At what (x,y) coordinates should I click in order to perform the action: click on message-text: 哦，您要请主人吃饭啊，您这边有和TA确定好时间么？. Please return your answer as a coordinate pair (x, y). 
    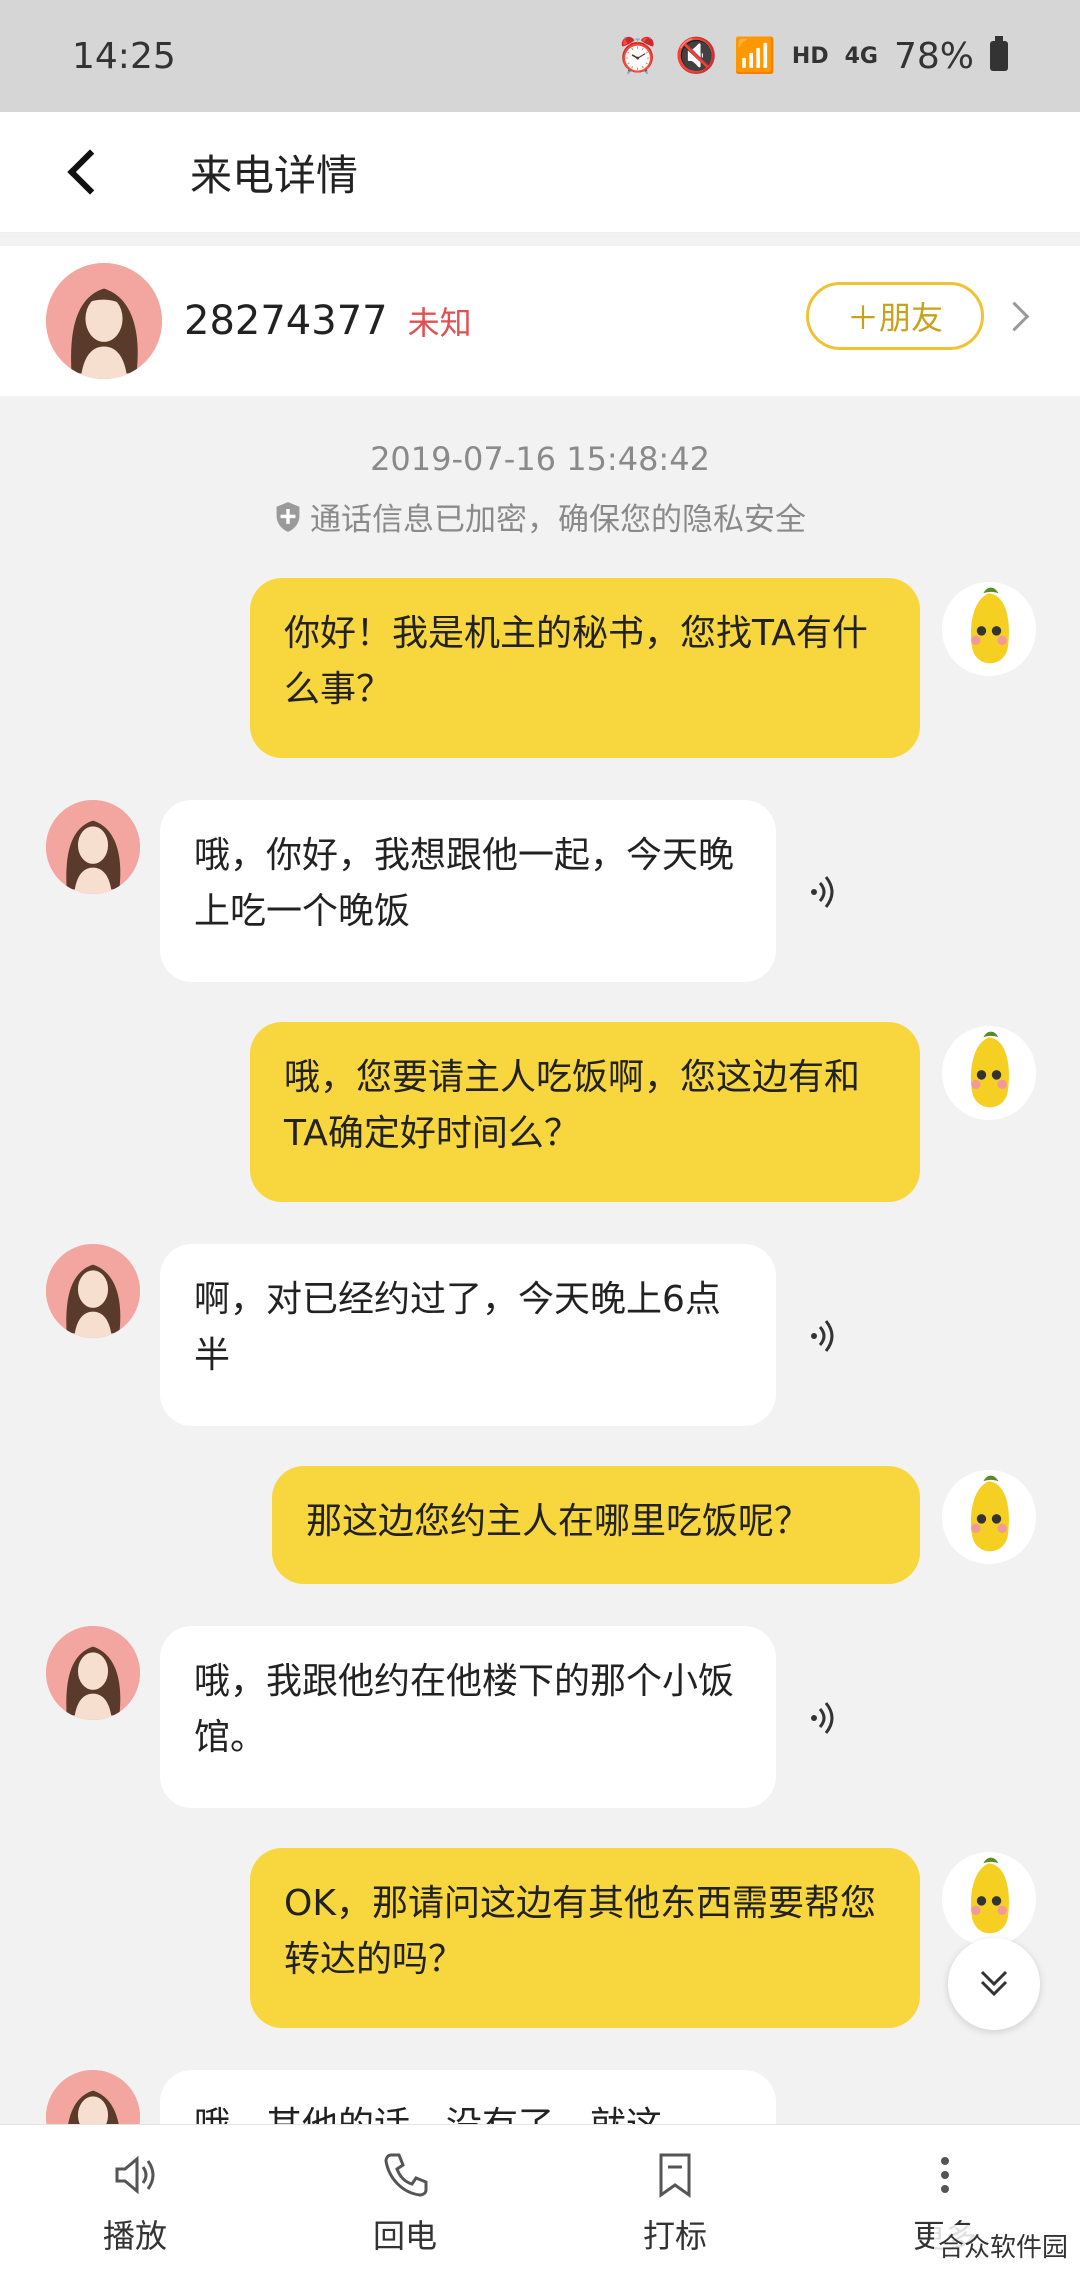
    Looking at the image, I should click on (572, 1105).